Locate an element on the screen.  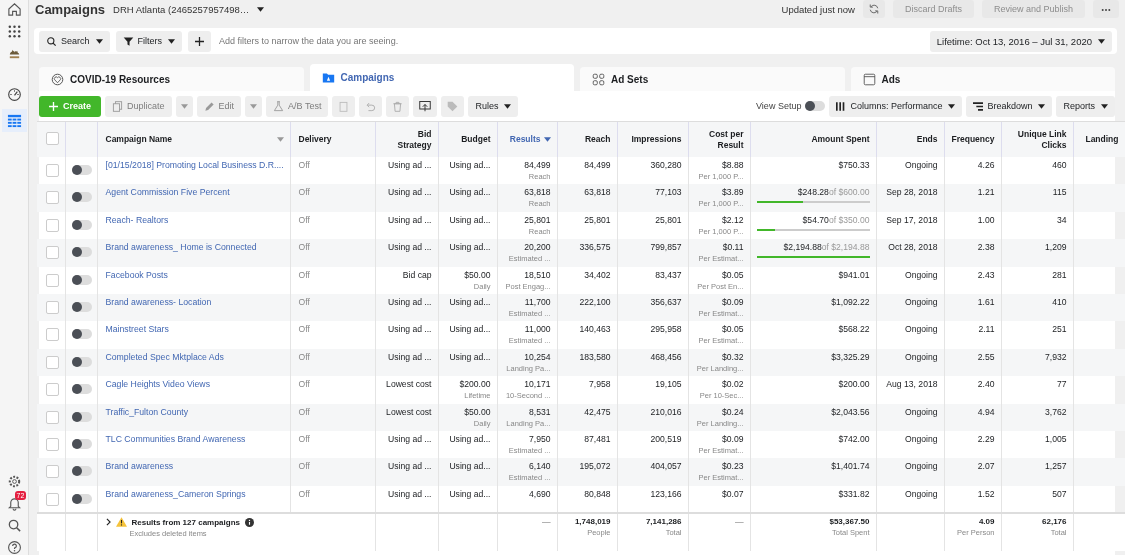
campaign-link: Cagle Heights Video Views is located at coordinates (157, 384).